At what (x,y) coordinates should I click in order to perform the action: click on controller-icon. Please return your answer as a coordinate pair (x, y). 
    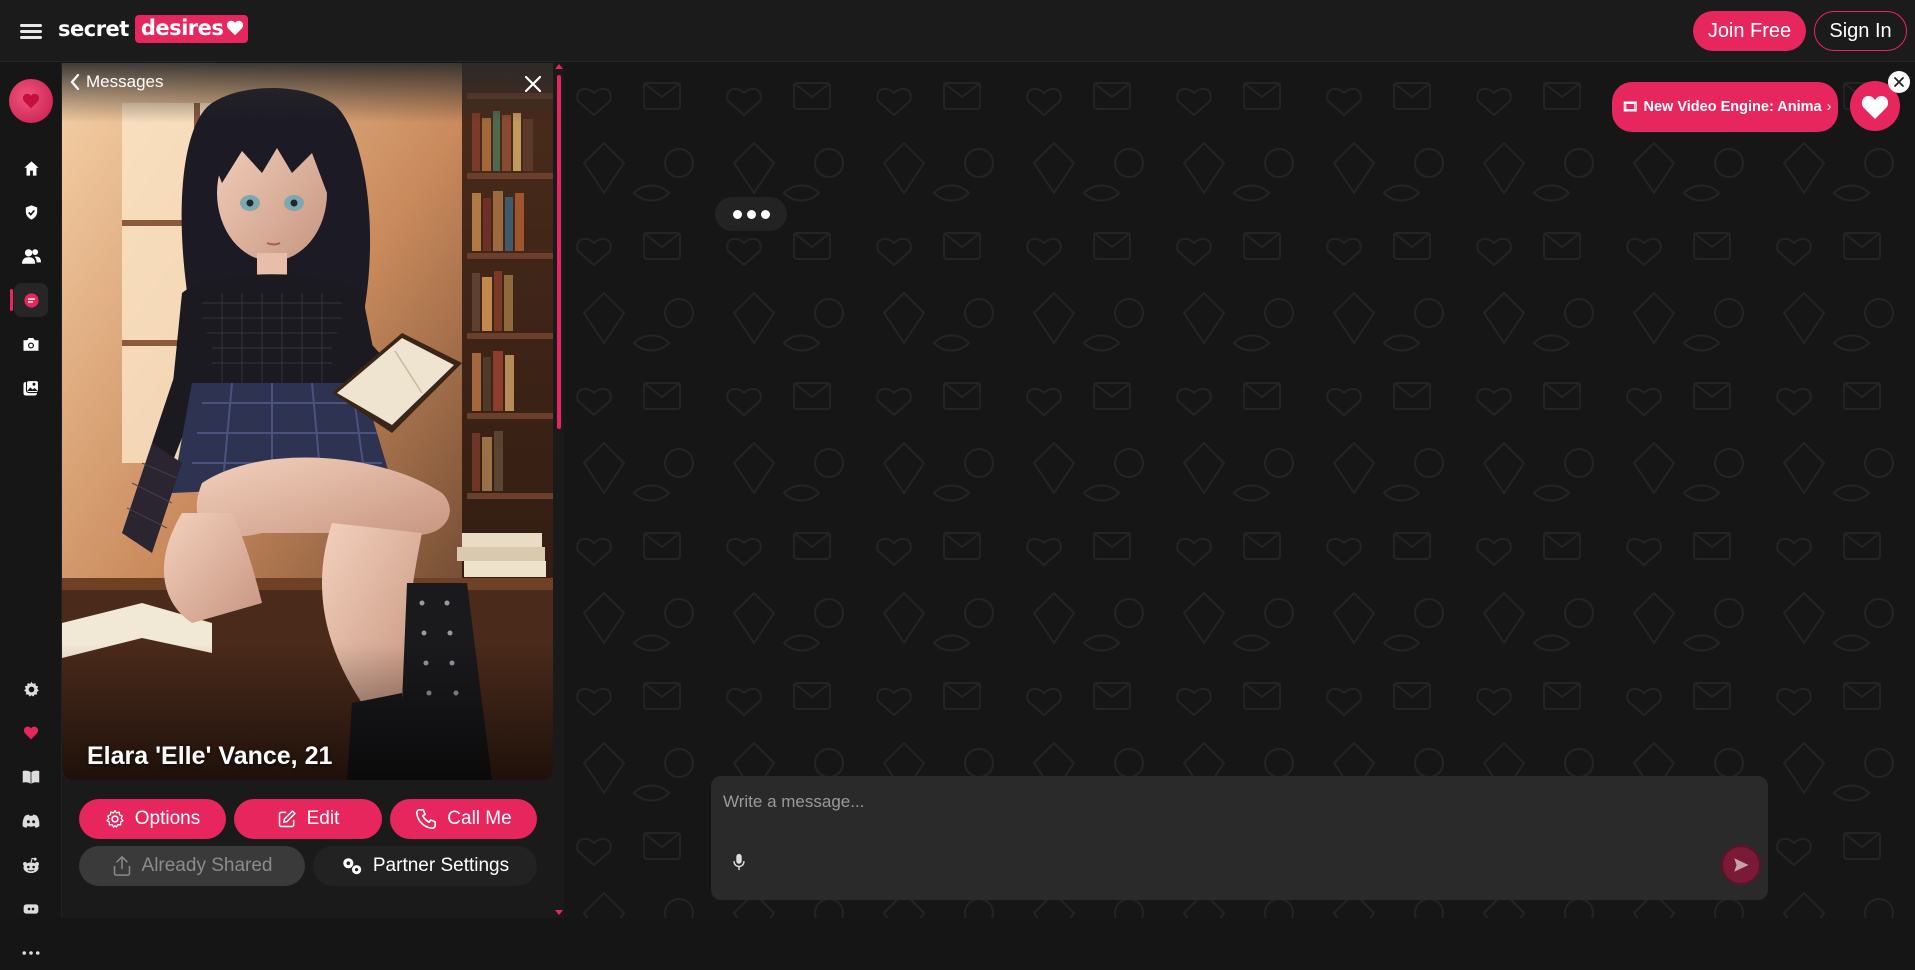
    Looking at the image, I should click on (31, 909).